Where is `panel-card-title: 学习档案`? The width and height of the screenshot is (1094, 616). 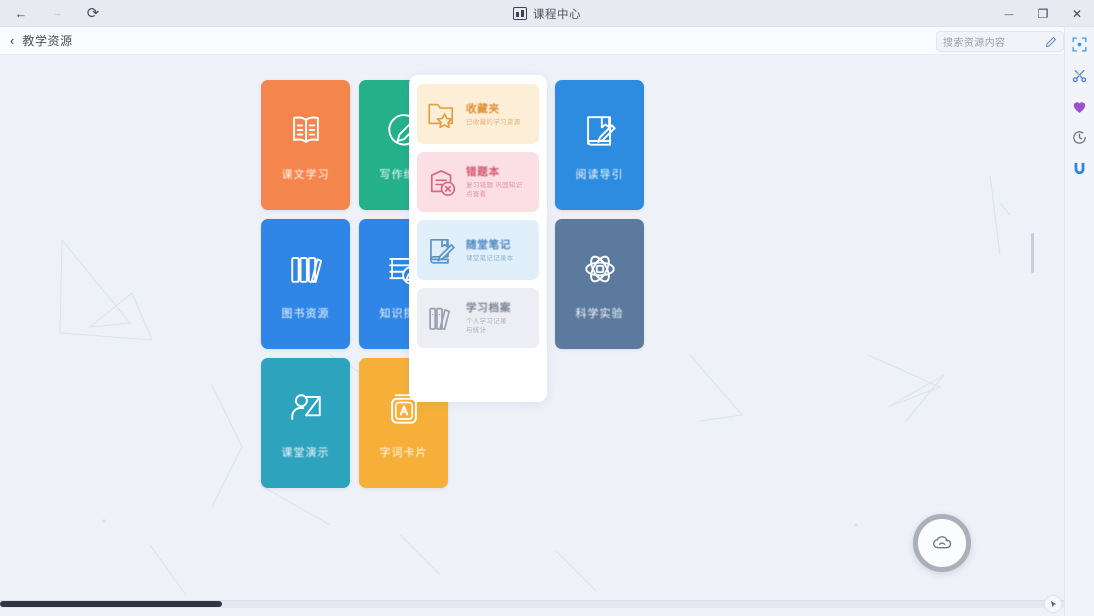
panel-card-title: 学习档案 is located at coordinates (489, 308).